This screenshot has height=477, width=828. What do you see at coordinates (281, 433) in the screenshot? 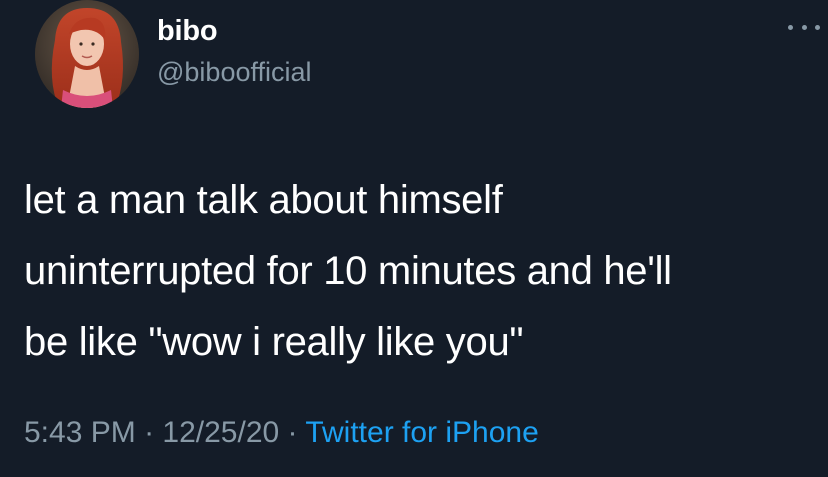
I see `tweet-meta: 5:43 PM · 12/25/20 · Twitter for iPhone` at bounding box center [281, 433].